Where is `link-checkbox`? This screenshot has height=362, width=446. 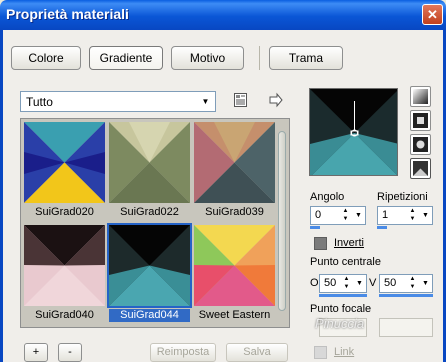
link-checkbox is located at coordinates (320, 352).